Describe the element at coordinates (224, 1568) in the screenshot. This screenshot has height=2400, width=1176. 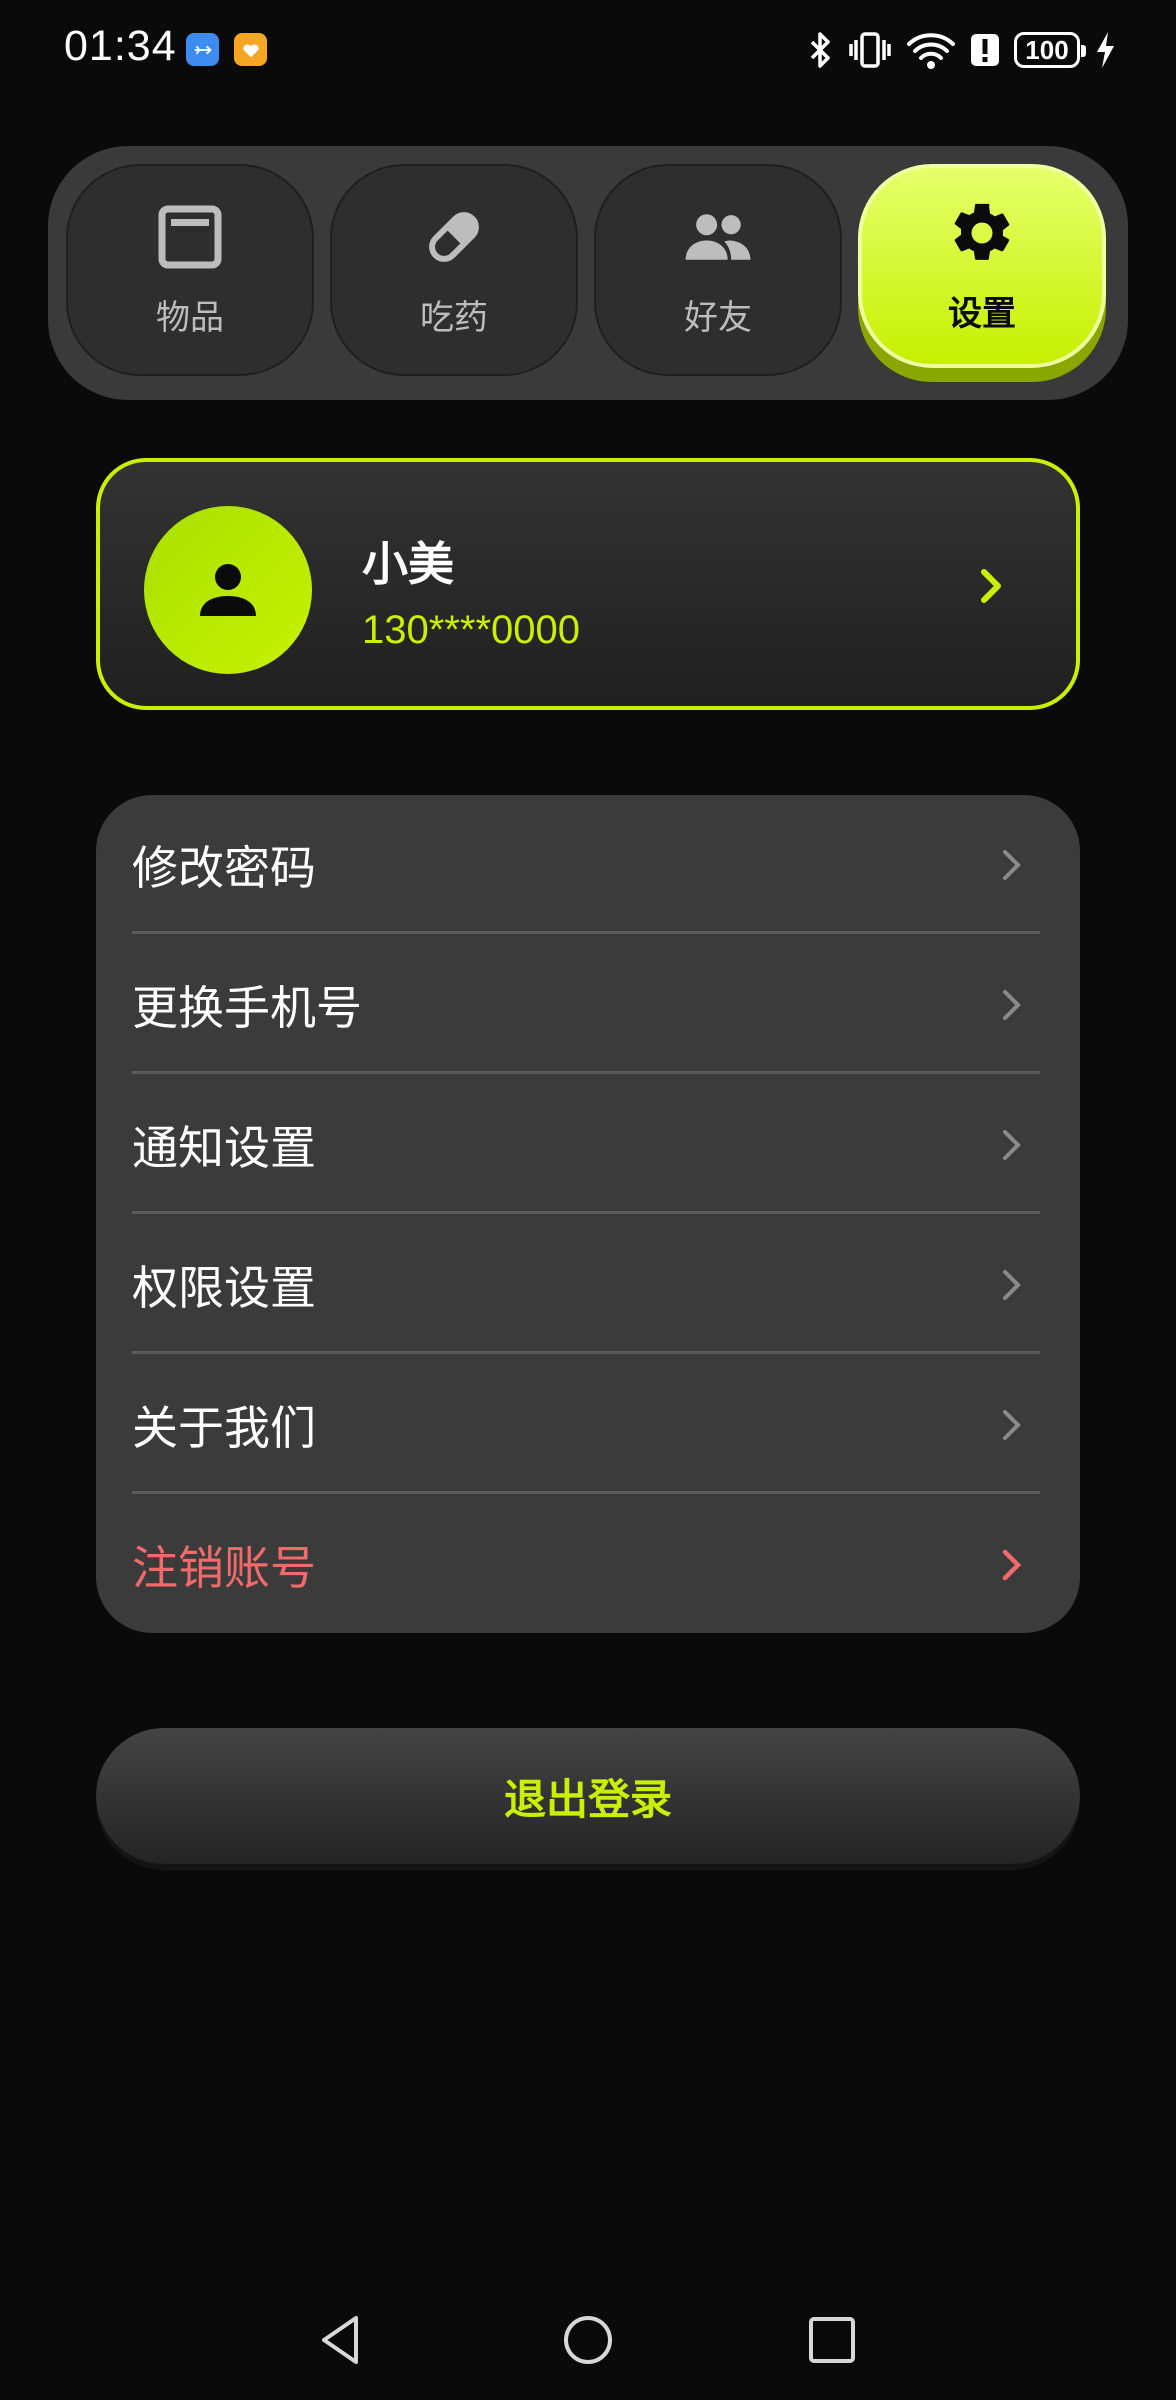
I see `menu-item-label: 注销账号` at that location.